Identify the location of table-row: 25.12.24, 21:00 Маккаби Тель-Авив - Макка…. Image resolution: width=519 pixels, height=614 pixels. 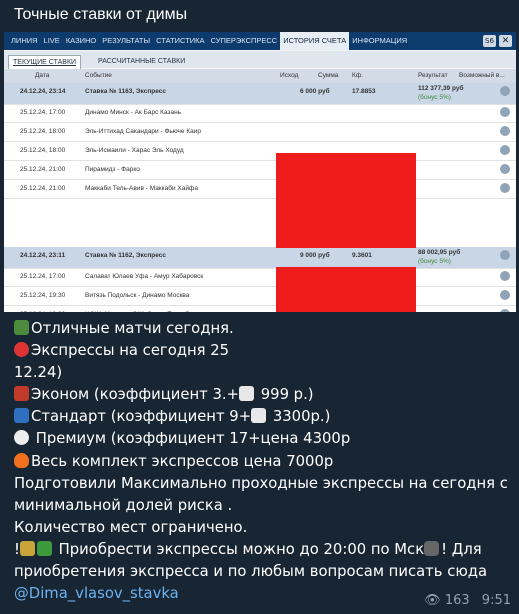
(260, 189).